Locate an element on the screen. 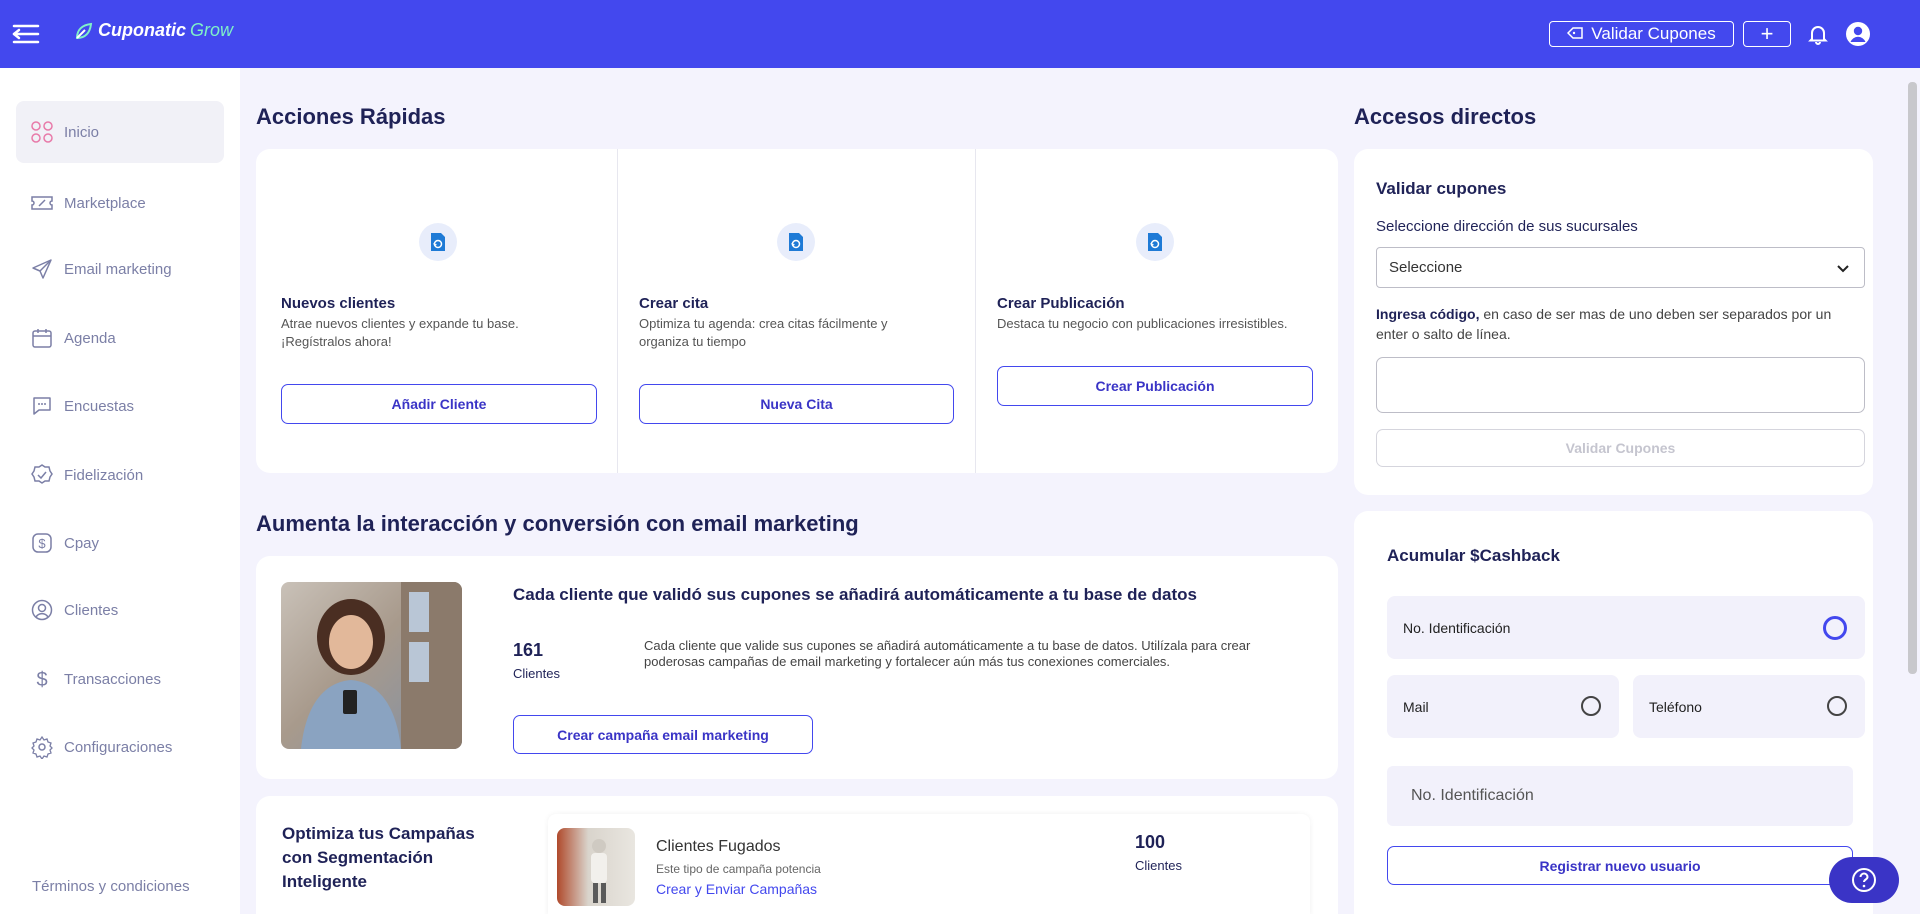  quick-action-title: Crear cita is located at coordinates (674, 303).